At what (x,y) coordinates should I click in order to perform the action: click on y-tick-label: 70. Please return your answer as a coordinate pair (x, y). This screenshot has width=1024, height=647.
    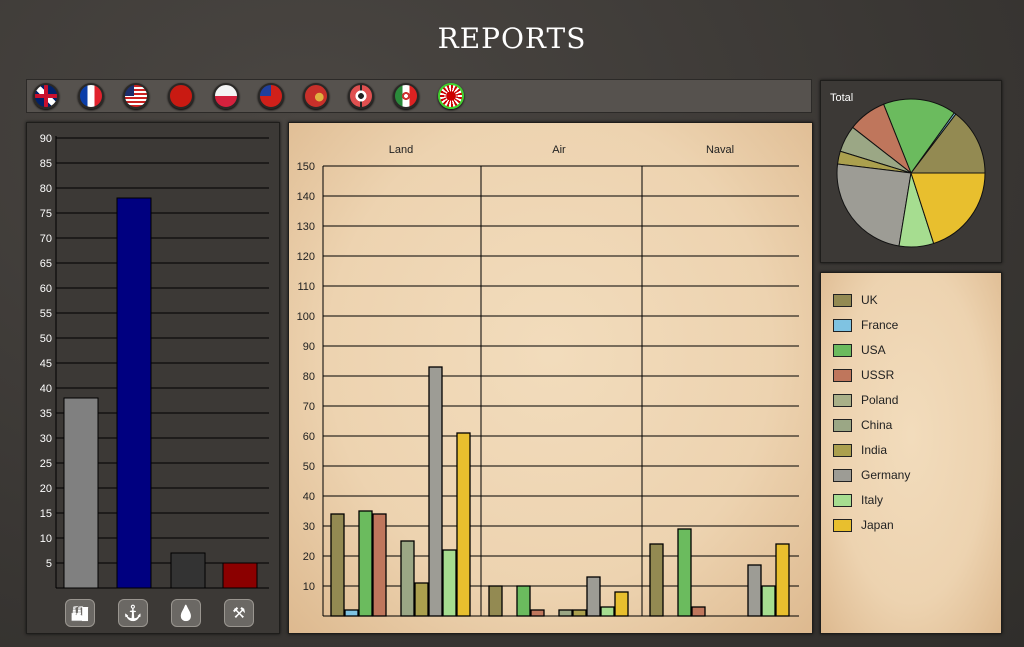
    Looking at the image, I should click on (46, 239).